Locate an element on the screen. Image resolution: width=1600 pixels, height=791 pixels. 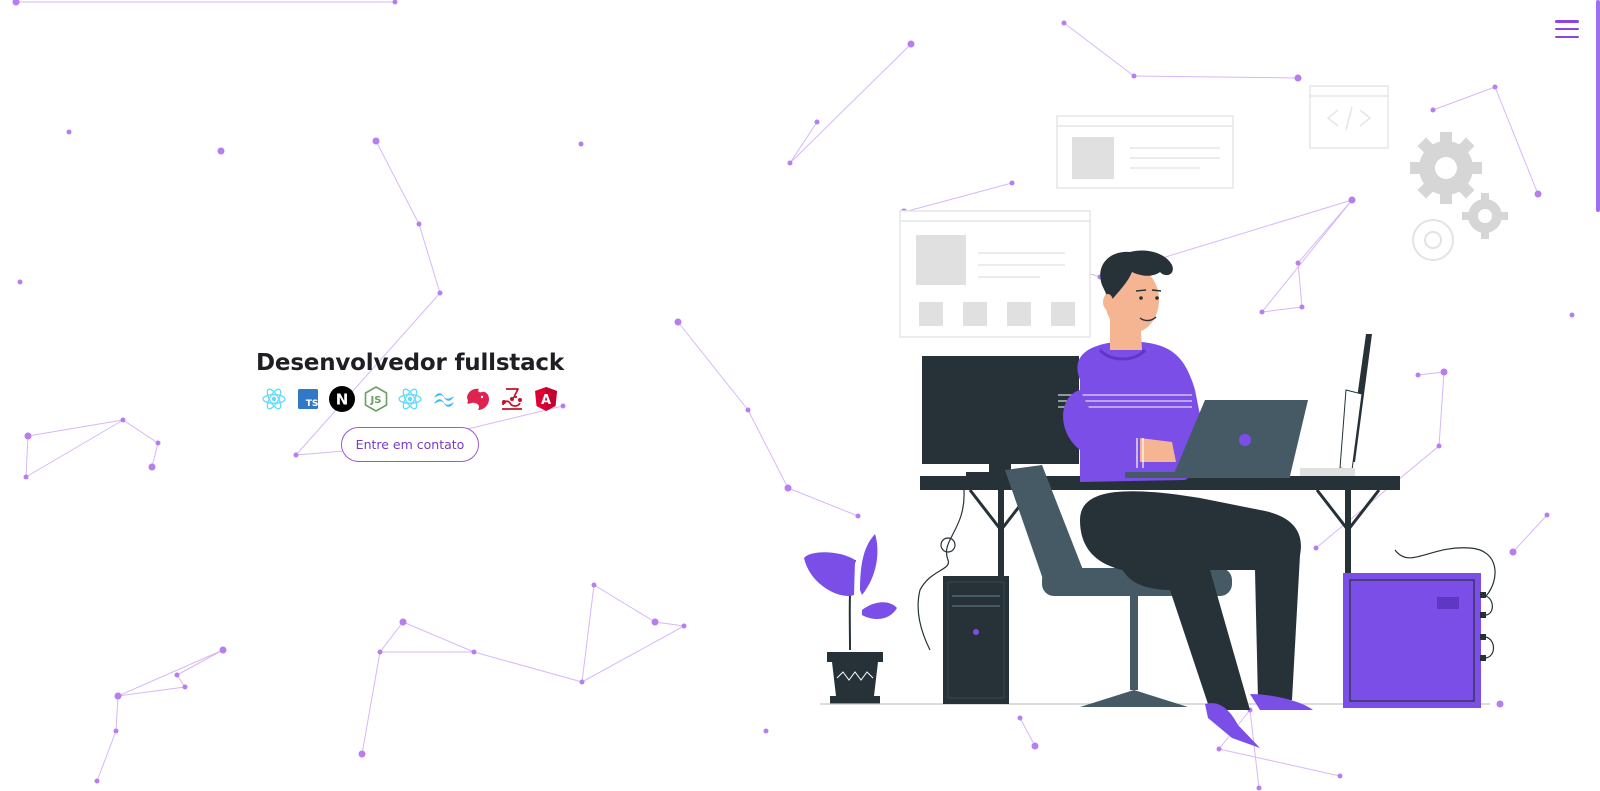
developer-person-graphic is located at coordinates (1185, 499).